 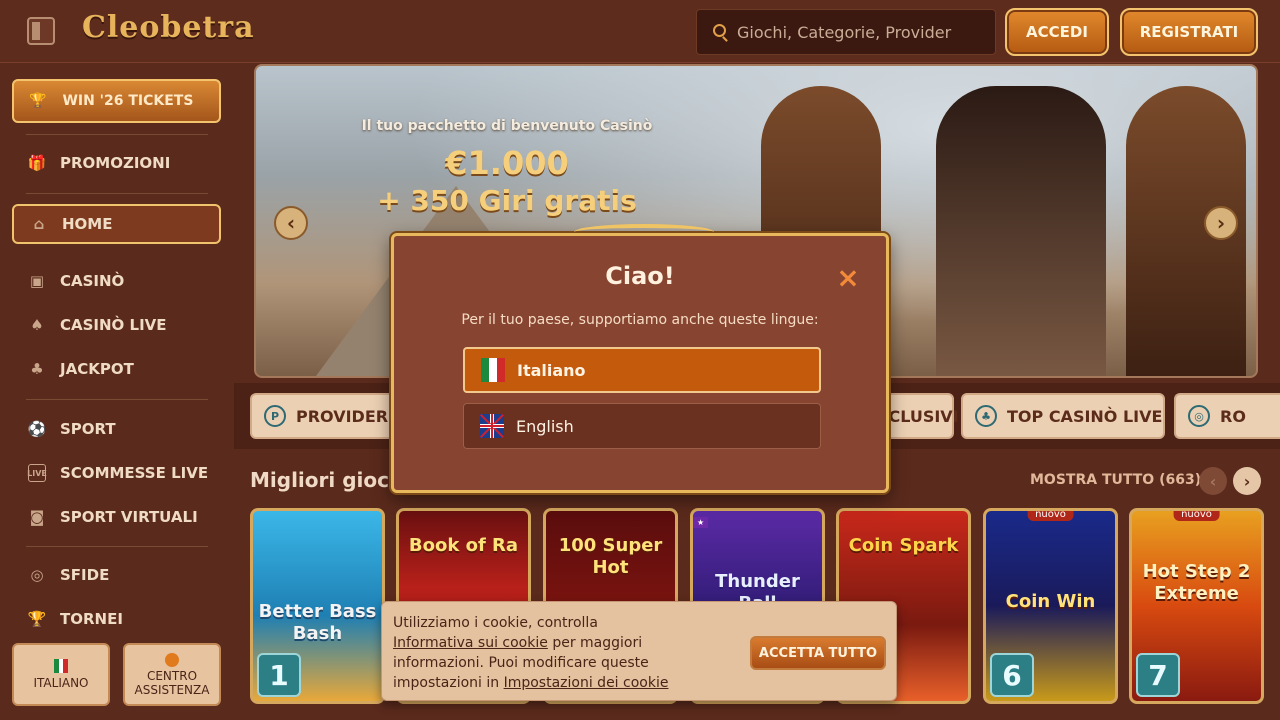 What do you see at coordinates (551, 370) in the screenshot?
I see `language-option-label: Italiano` at bounding box center [551, 370].